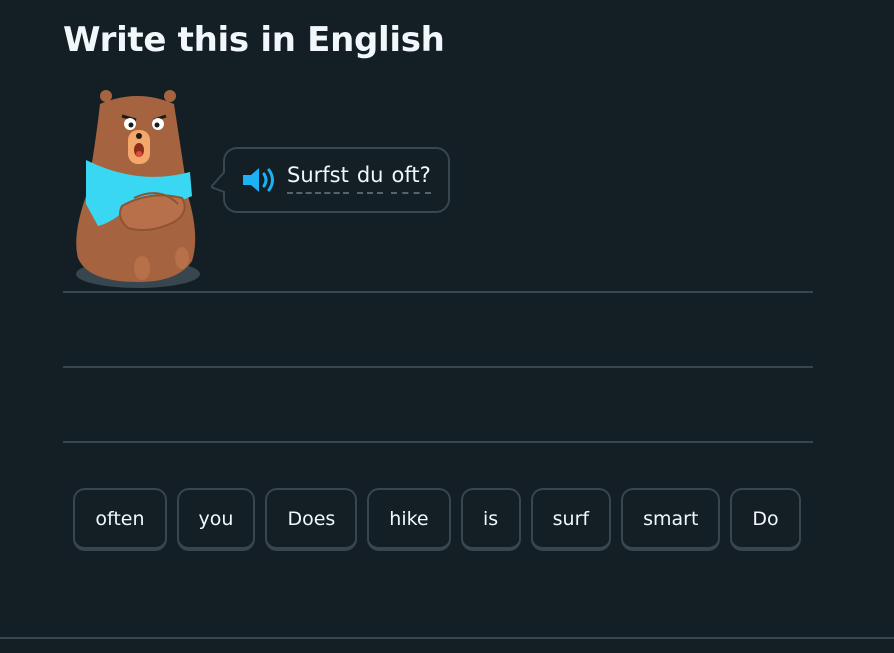  What do you see at coordinates (409, 519) in the screenshot?
I see `word-tile-hike: hike` at bounding box center [409, 519].